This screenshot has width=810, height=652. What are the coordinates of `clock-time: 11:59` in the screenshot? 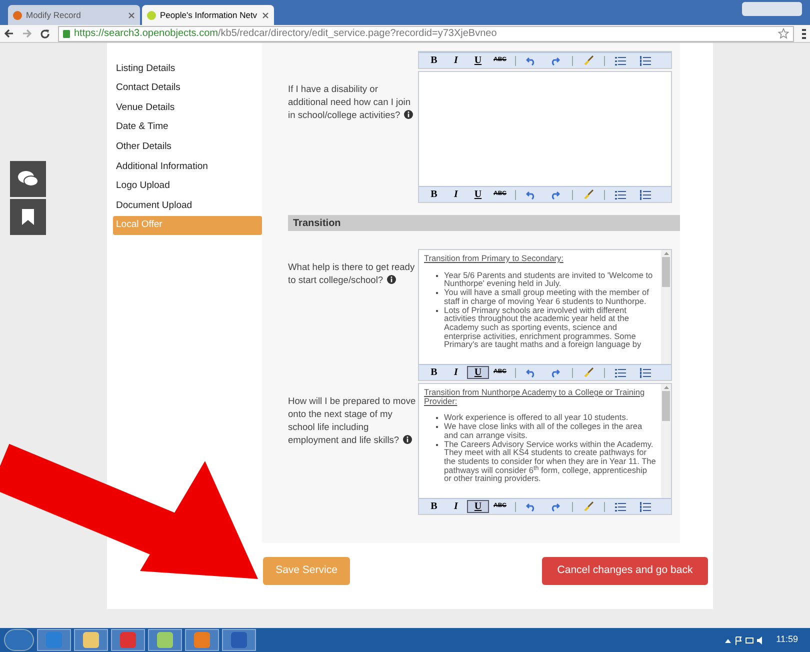 It's located at (787, 639).